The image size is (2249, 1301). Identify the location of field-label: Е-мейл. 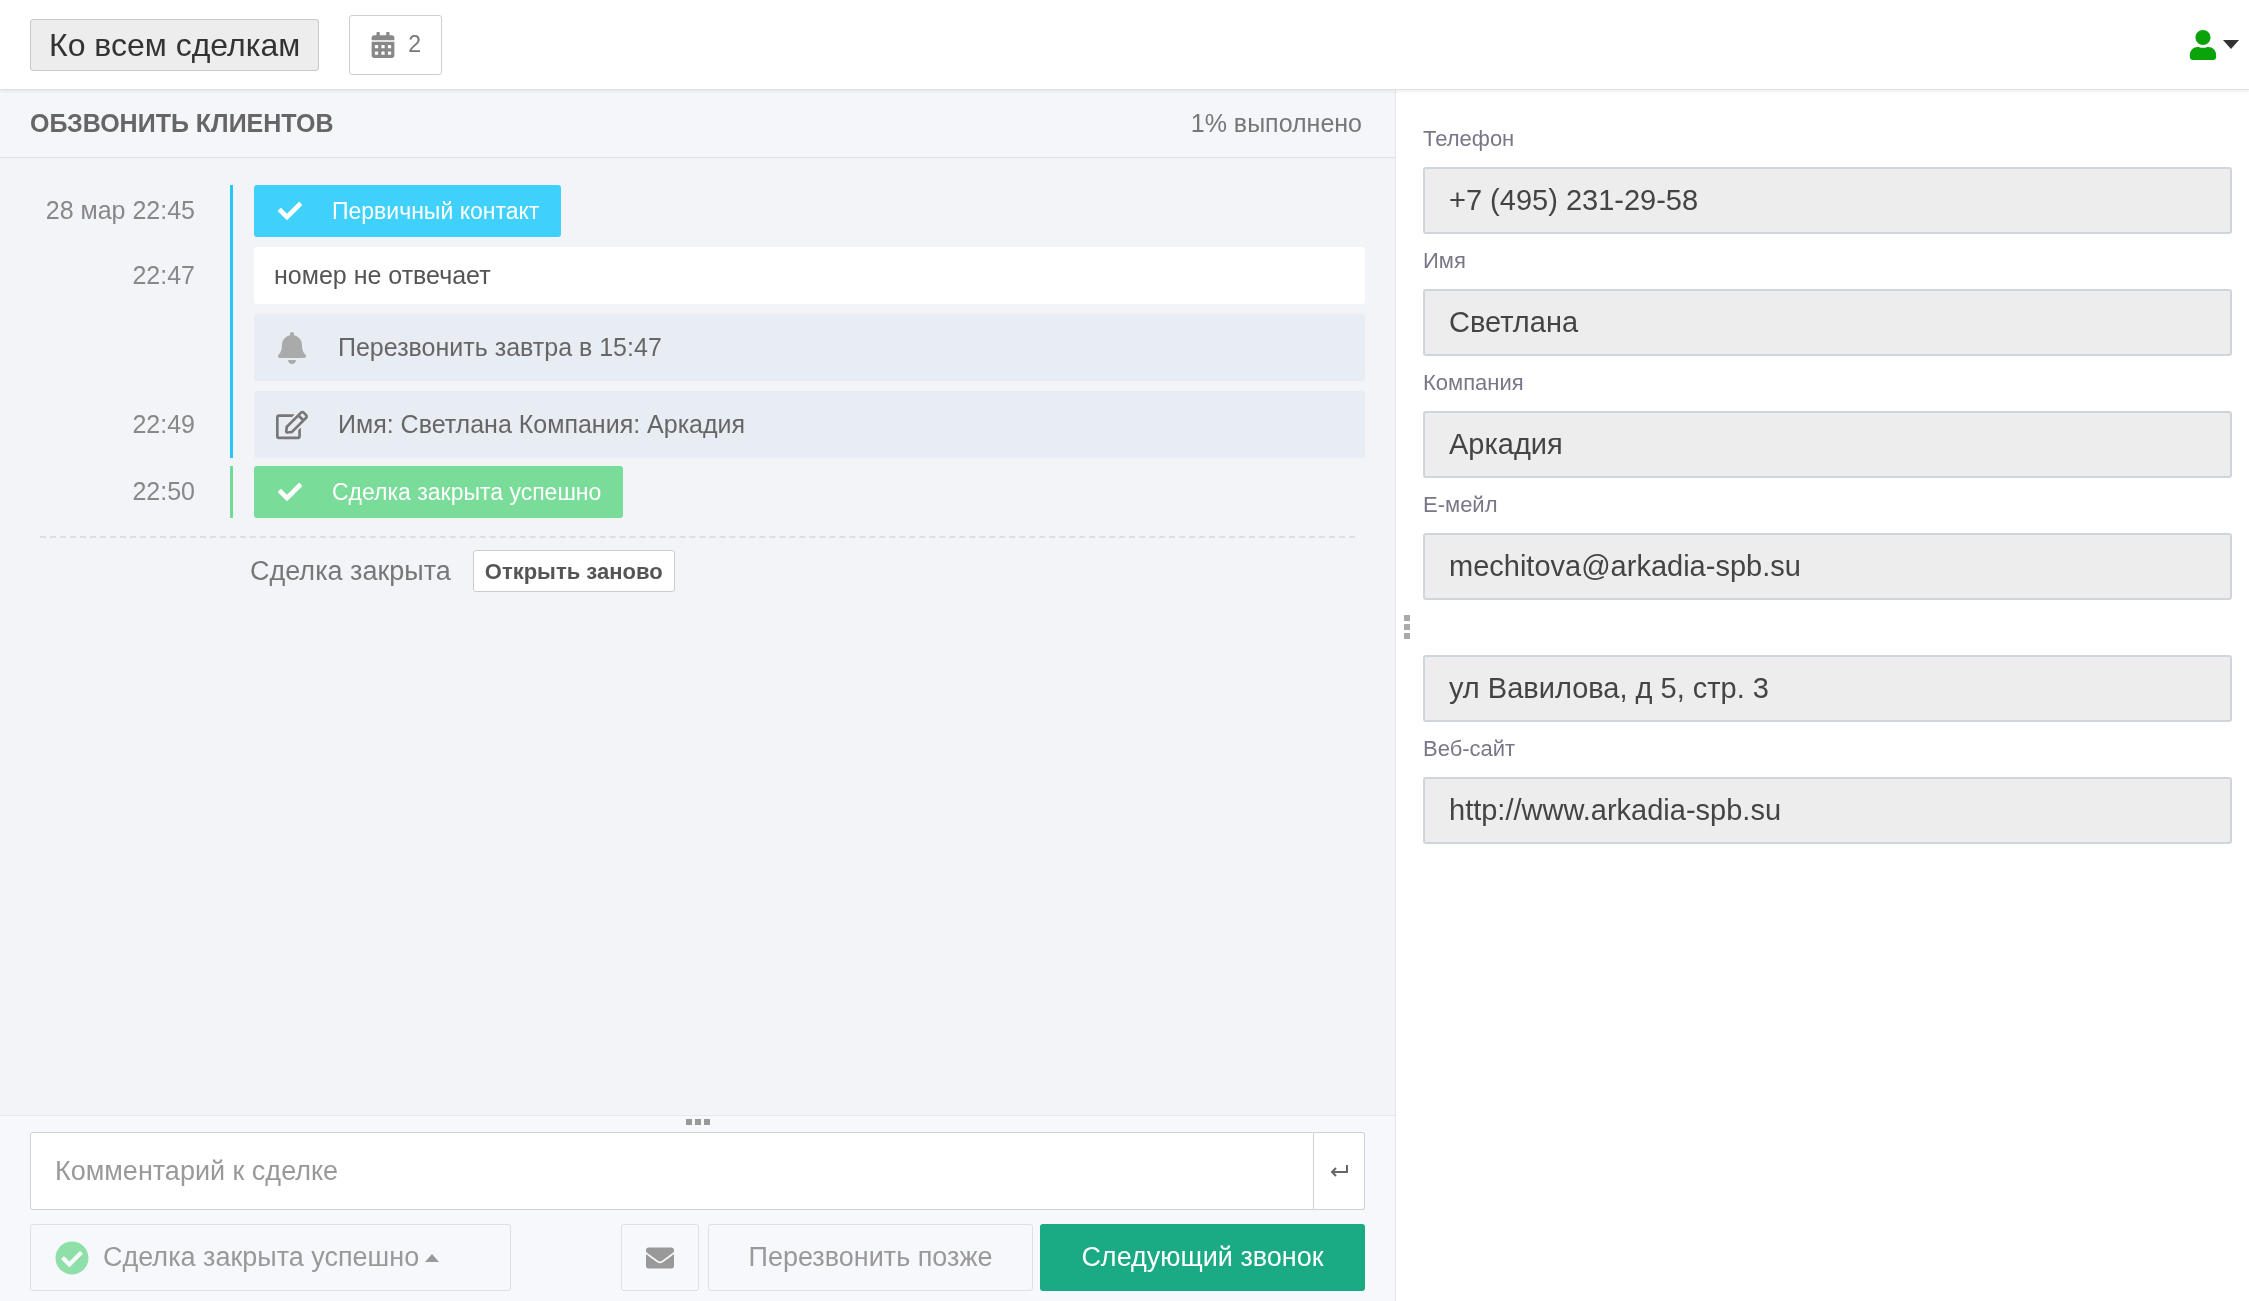
(1461, 505).